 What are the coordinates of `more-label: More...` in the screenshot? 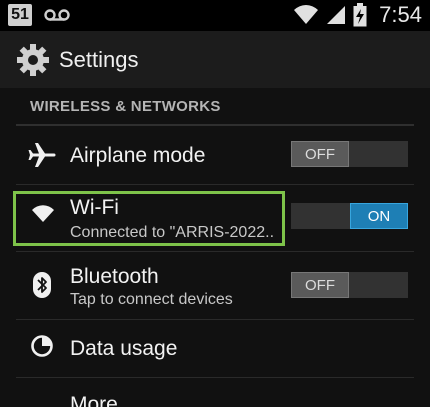 It's located at (103, 400).